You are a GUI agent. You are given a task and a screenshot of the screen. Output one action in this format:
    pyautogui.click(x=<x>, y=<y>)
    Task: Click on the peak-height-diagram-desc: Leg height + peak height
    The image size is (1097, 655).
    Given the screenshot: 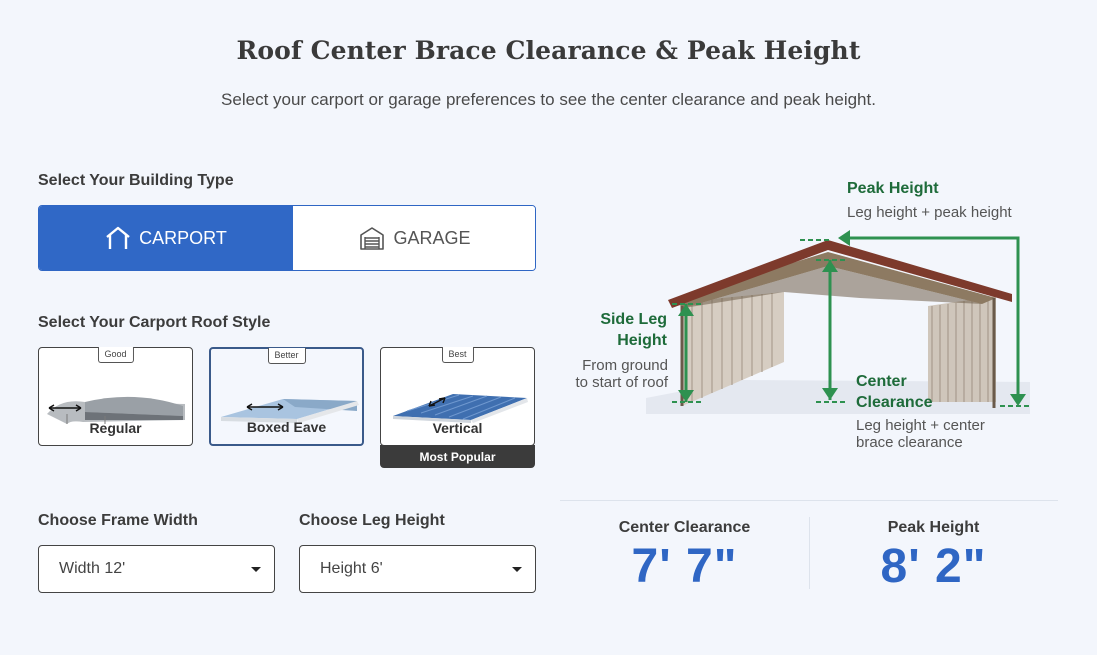 What is the action you would take?
    pyautogui.click(x=929, y=212)
    